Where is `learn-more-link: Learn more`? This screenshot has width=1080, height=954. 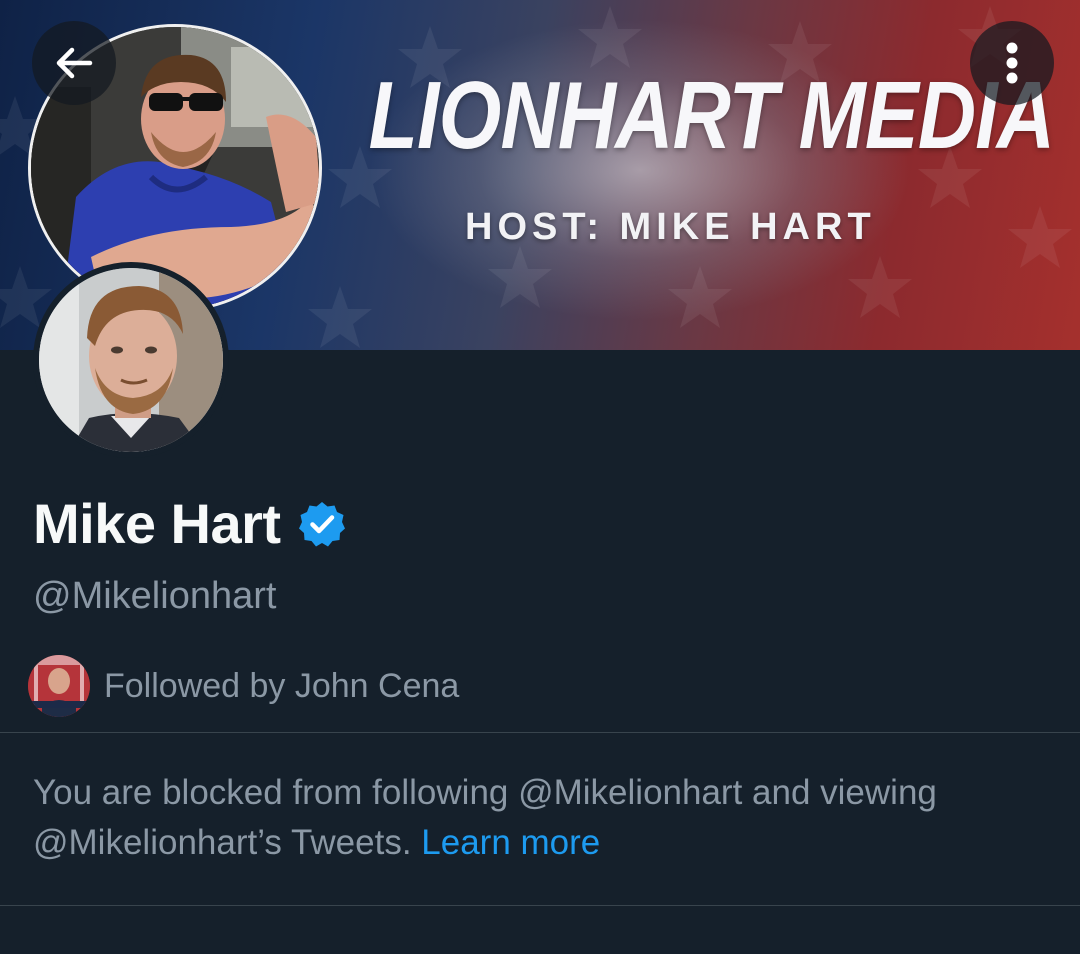
learn-more-link: Learn more is located at coordinates (510, 842).